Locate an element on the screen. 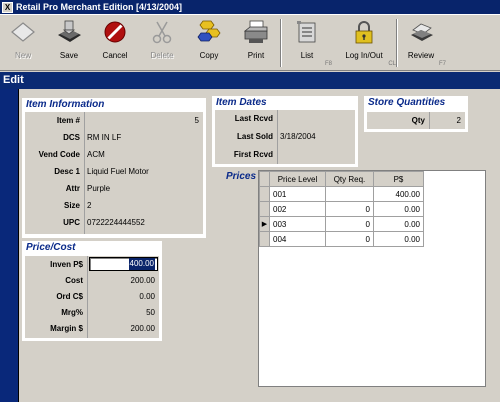  field-label: Margin $ is located at coordinates (66, 328).